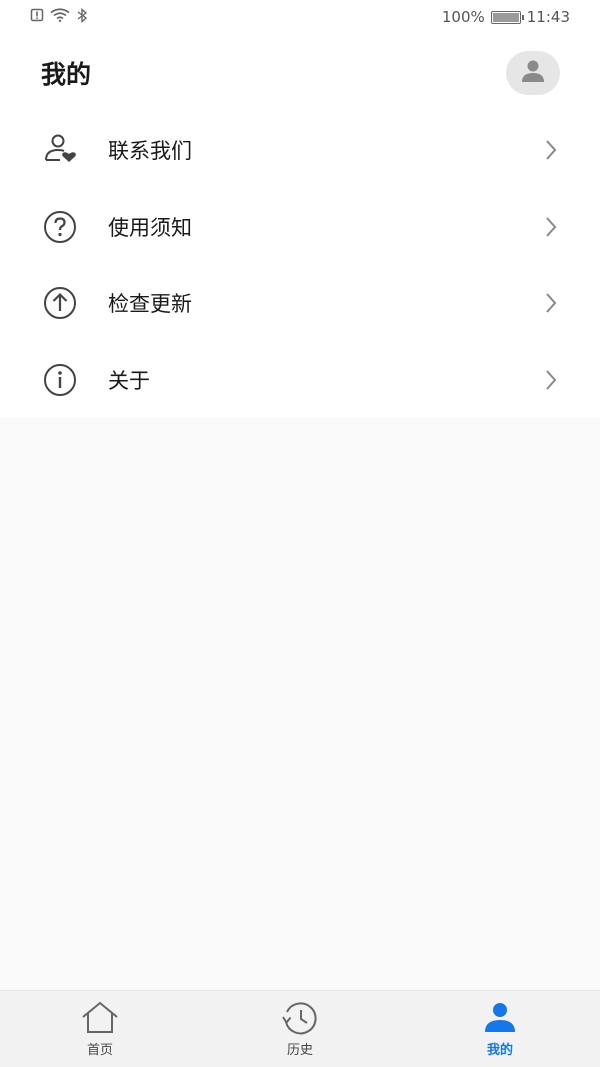 This screenshot has height=1067, width=600. Describe the element at coordinates (82, 17) in the screenshot. I see `bluetooth-icon` at that location.